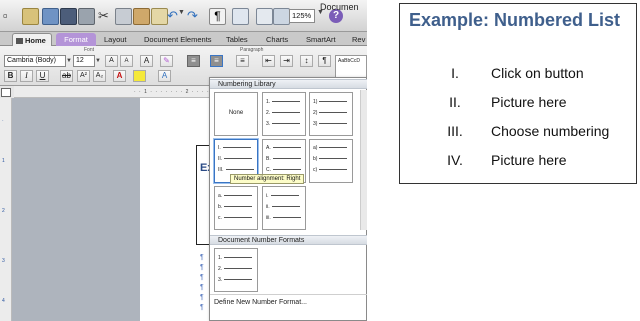 Image resolution: width=640 pixels, height=321 pixels. Describe the element at coordinates (181, 12) in the screenshot. I see `undo-dropdown-icon: ▼` at that location.